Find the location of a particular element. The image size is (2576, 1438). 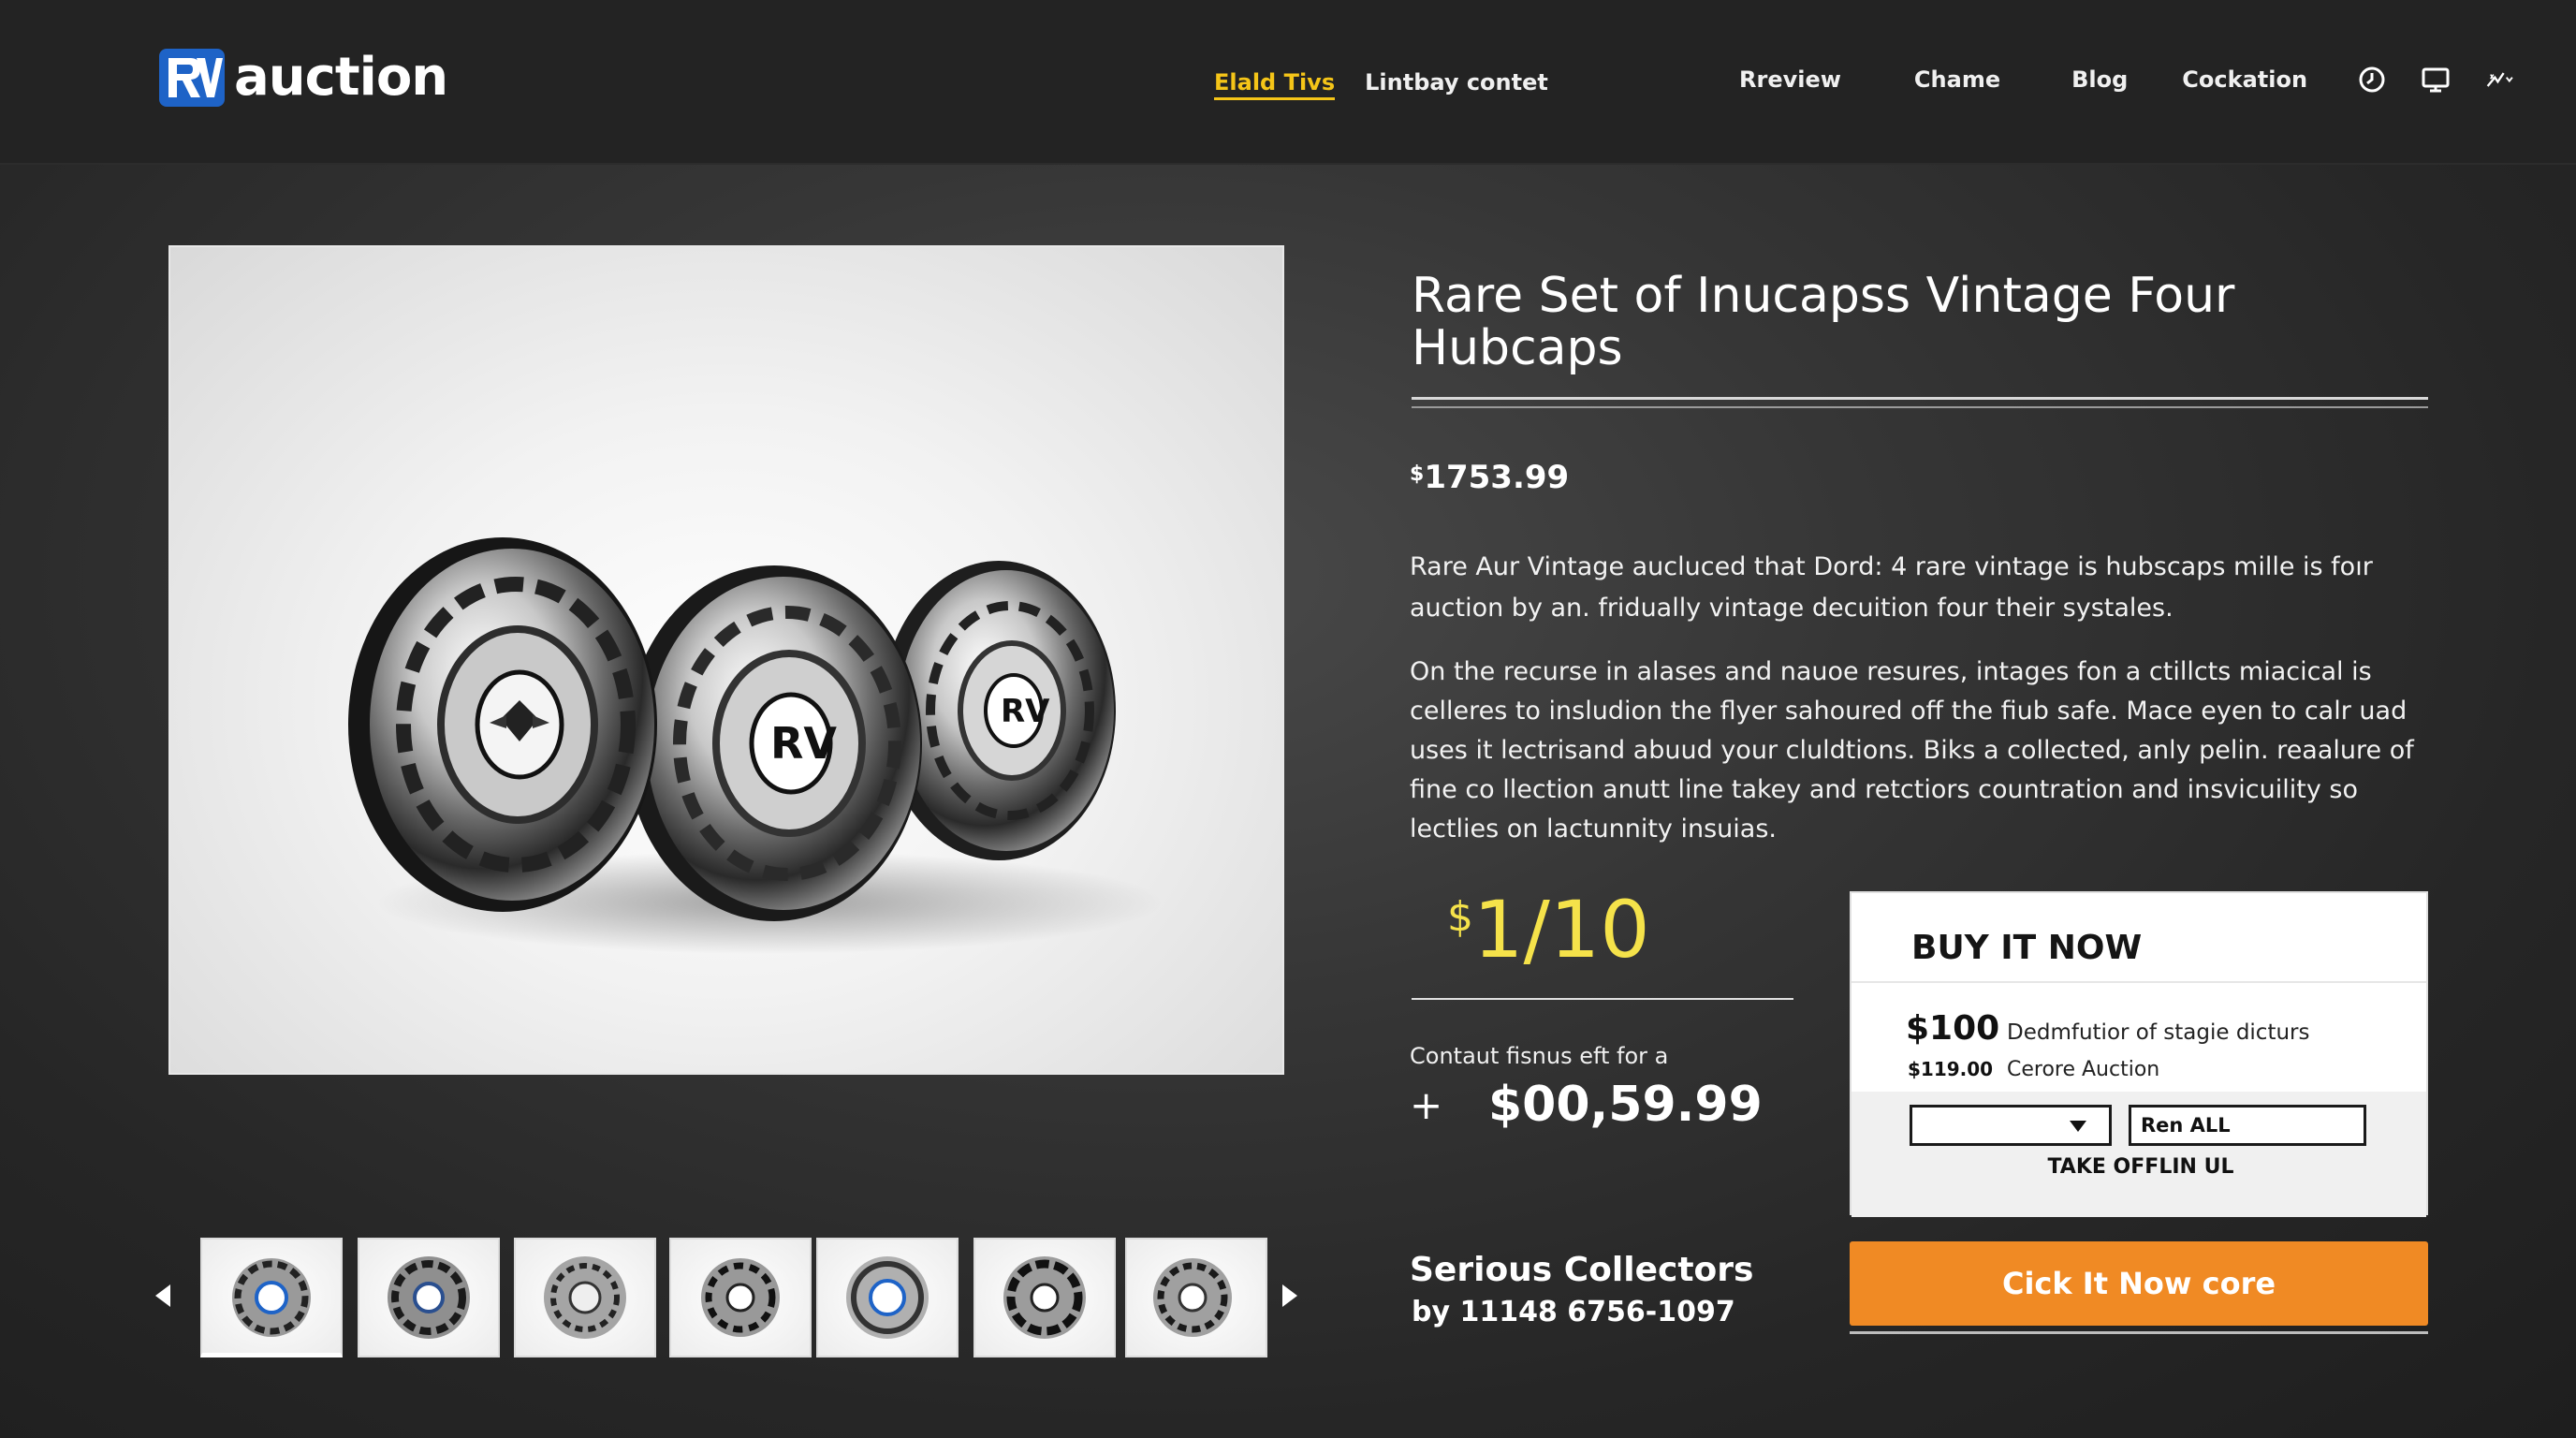

contact-label: Contaut fisnus eft for a is located at coordinates (1539, 1056).